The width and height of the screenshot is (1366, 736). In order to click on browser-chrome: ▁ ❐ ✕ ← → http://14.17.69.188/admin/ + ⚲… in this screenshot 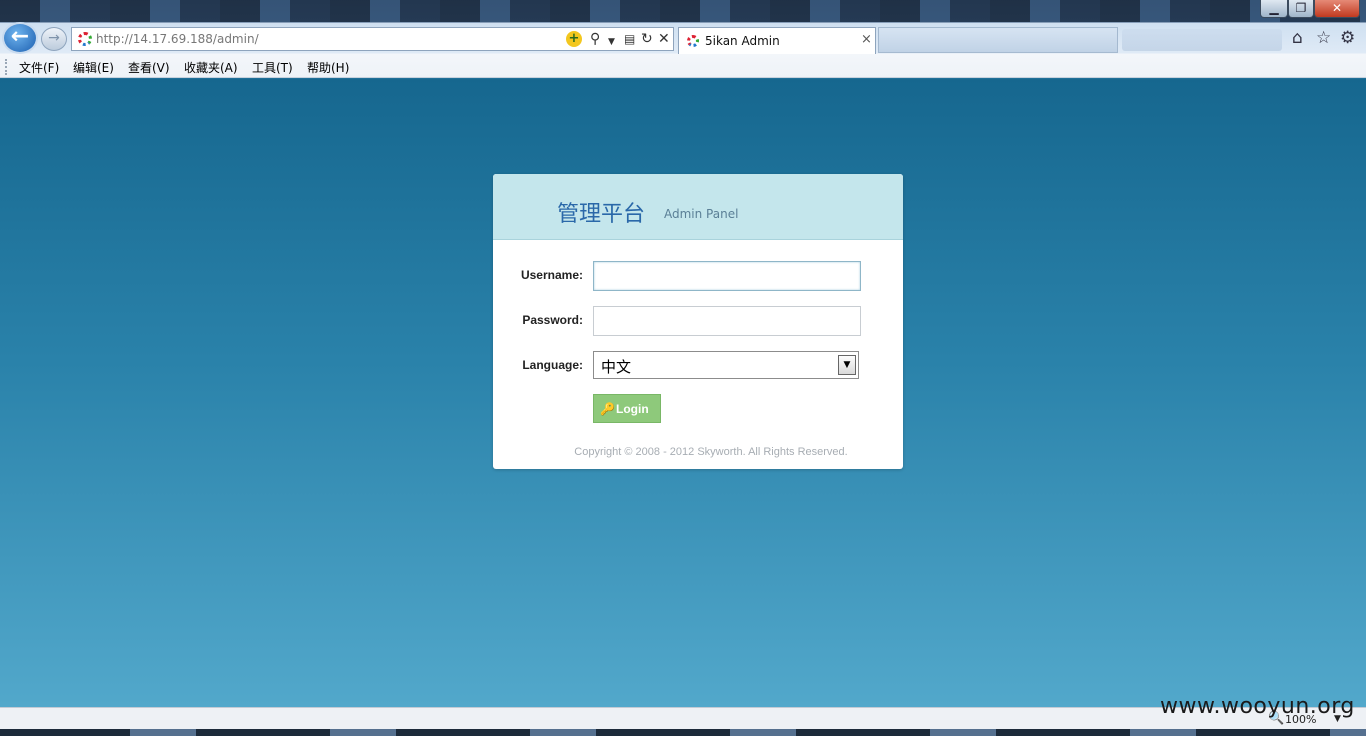, I will do `click(683, 39)`.